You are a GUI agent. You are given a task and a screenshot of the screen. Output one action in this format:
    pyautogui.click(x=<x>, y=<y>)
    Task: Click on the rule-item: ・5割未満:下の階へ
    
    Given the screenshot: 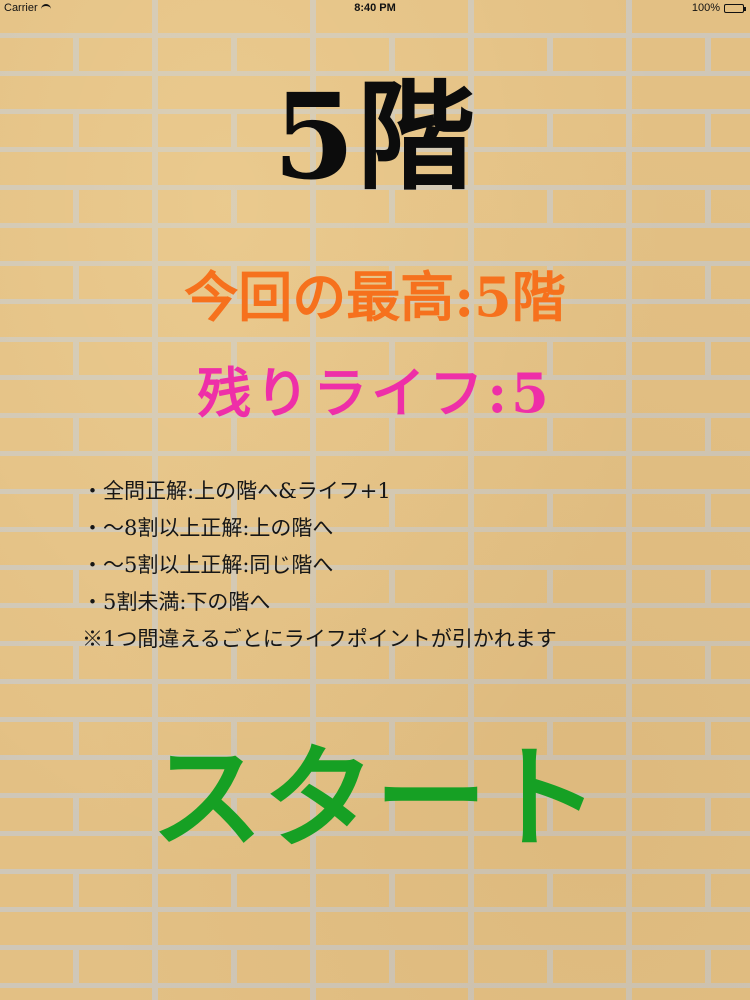 What is the action you would take?
    pyautogui.click(x=176, y=602)
    